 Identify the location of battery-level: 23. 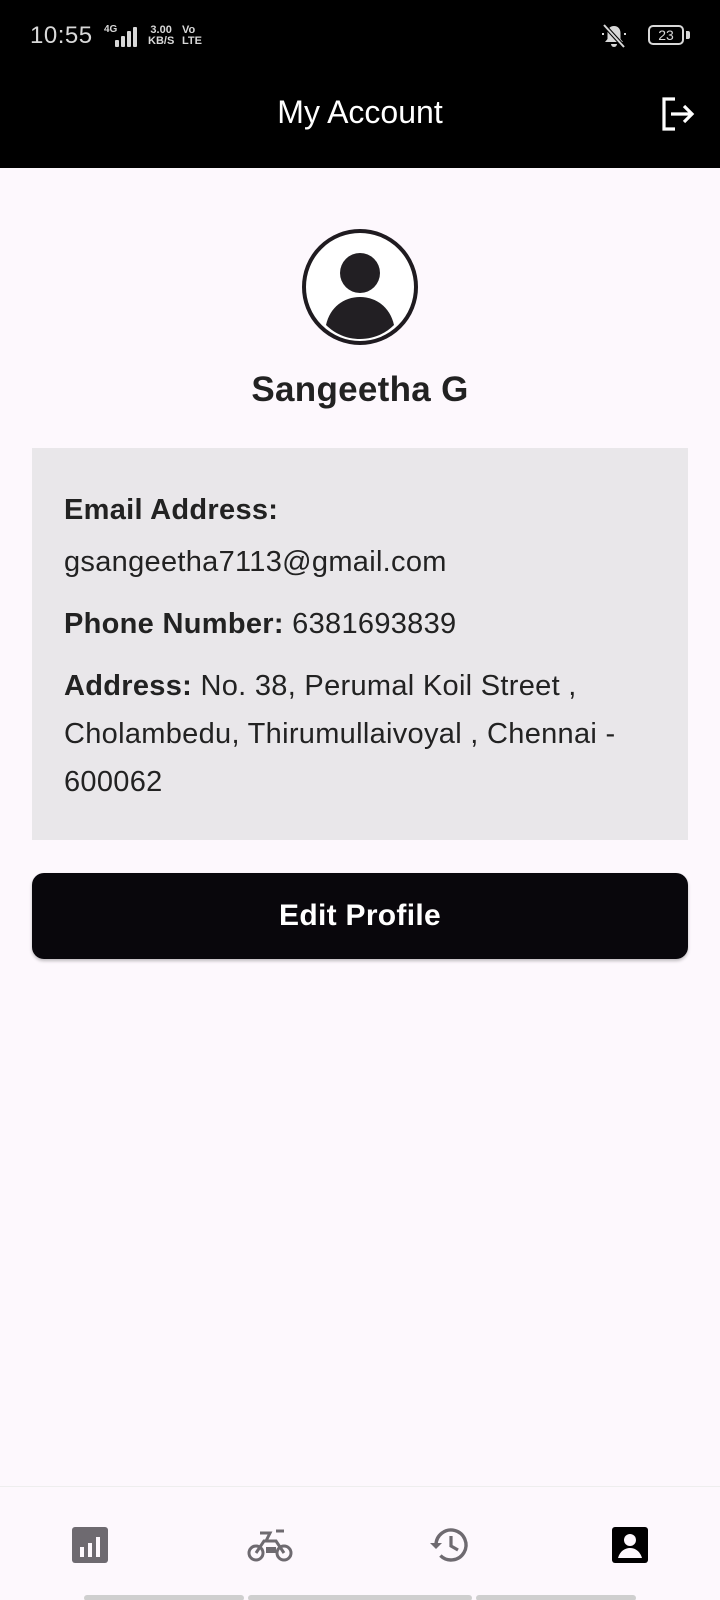
(666, 35).